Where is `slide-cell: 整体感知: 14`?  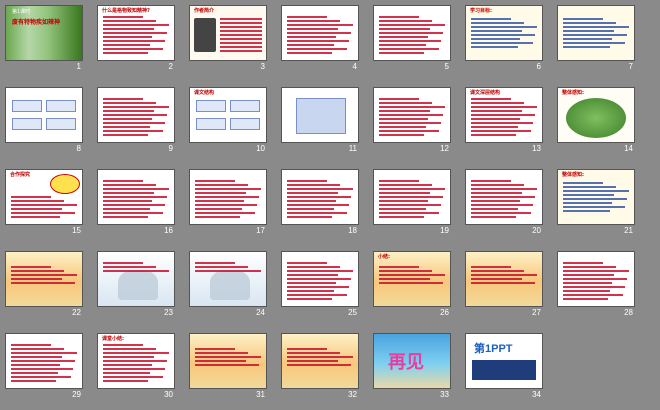 slide-cell: 整体感知: 14 is located at coordinates (596, 124).